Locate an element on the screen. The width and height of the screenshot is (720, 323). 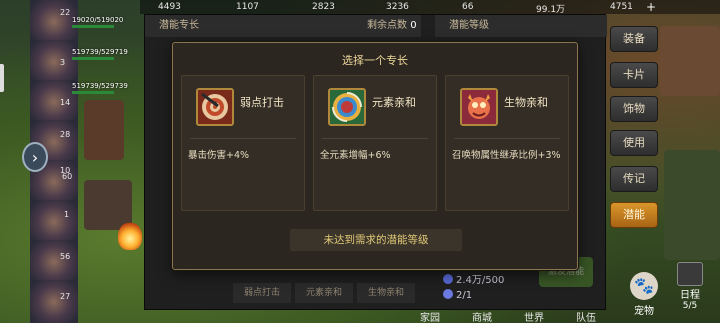
nav-team: 队伍 is located at coordinates (586, 316).